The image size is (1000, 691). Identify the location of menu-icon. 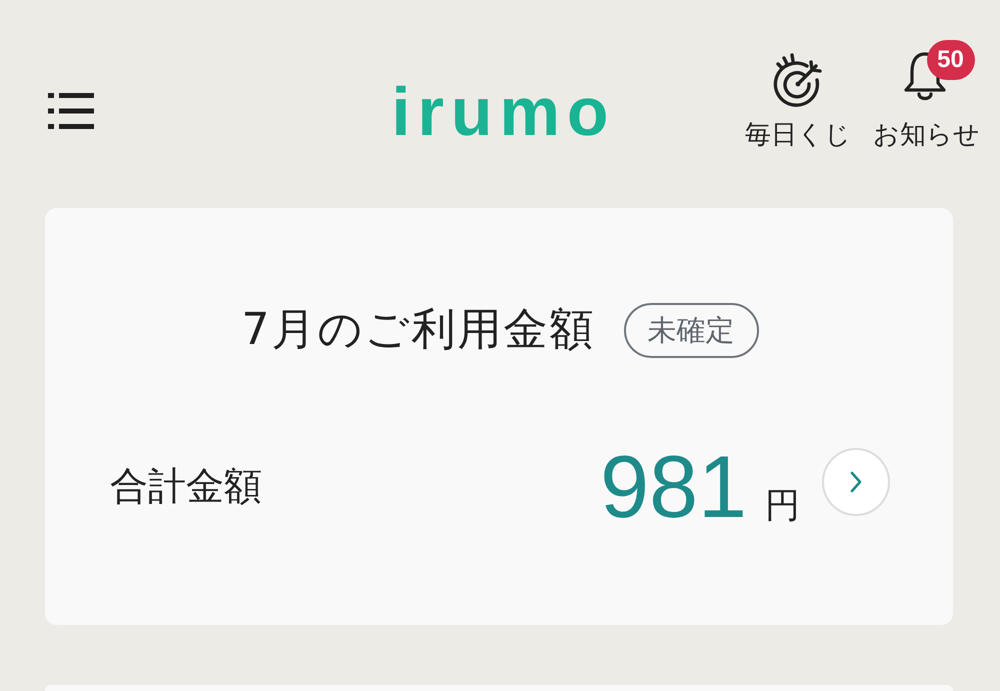
(71, 111).